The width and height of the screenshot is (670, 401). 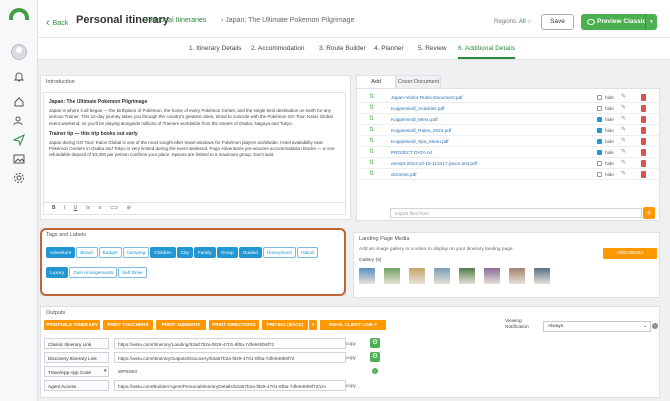 I want to click on document-name: dcments.pdf, so click(x=404, y=174).